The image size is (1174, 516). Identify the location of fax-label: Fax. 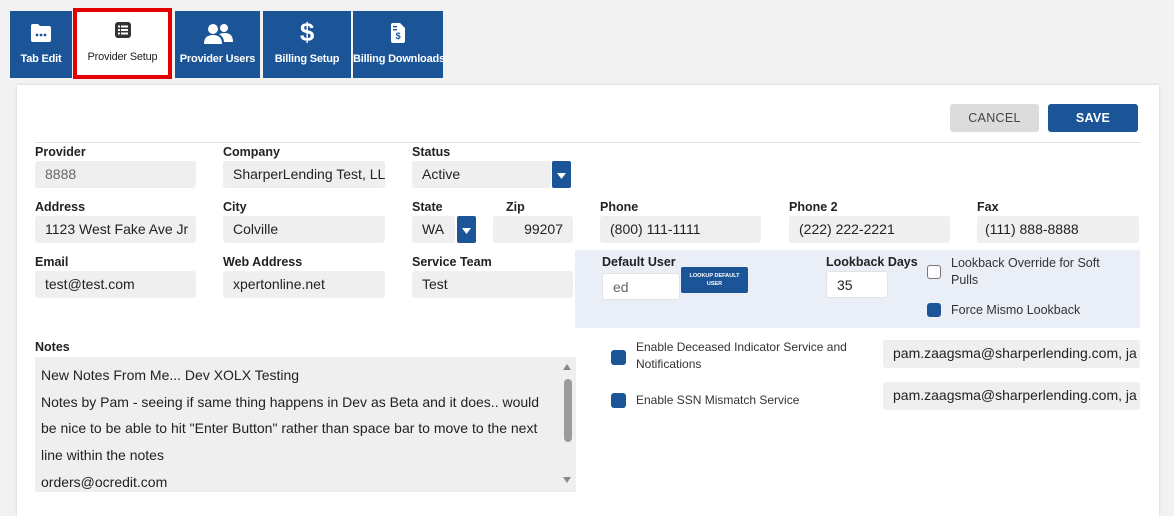
(988, 207).